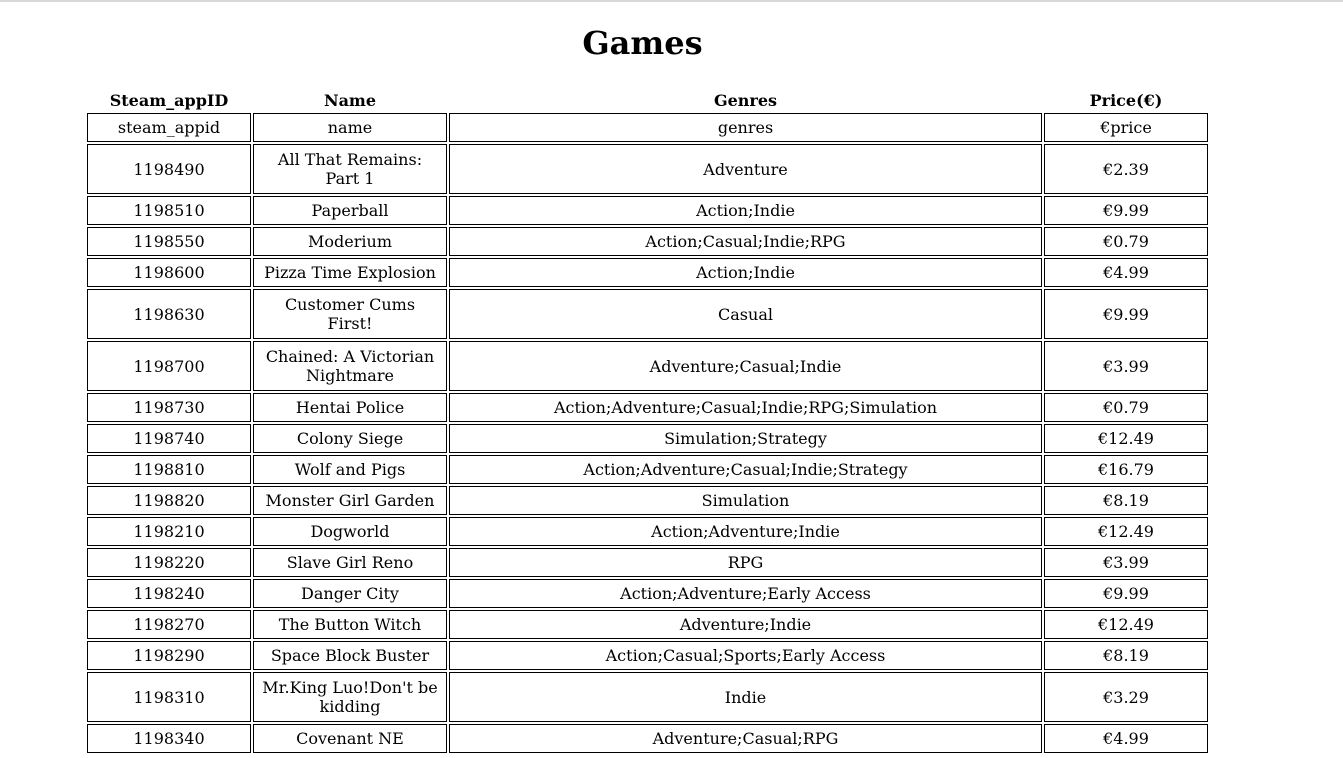  What do you see at coordinates (745, 127) in the screenshot?
I see `cell-genres: genres` at bounding box center [745, 127].